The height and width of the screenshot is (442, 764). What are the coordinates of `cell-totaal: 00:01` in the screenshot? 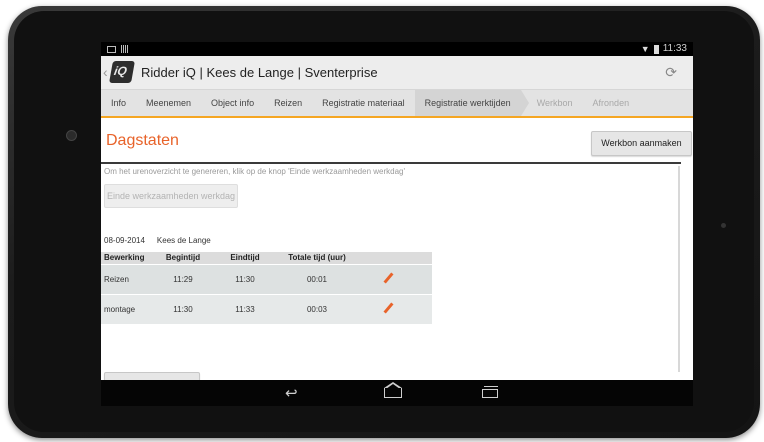 It's located at (317, 279).